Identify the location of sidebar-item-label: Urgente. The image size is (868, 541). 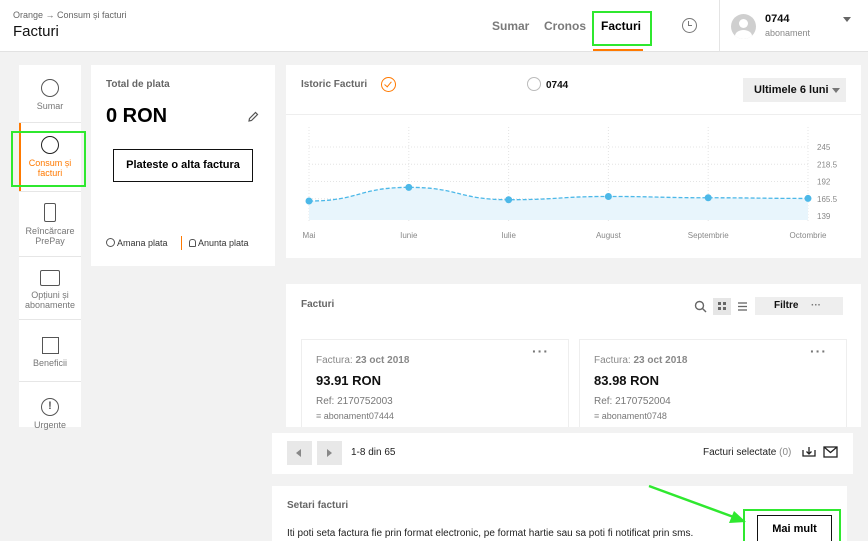
(50, 425).